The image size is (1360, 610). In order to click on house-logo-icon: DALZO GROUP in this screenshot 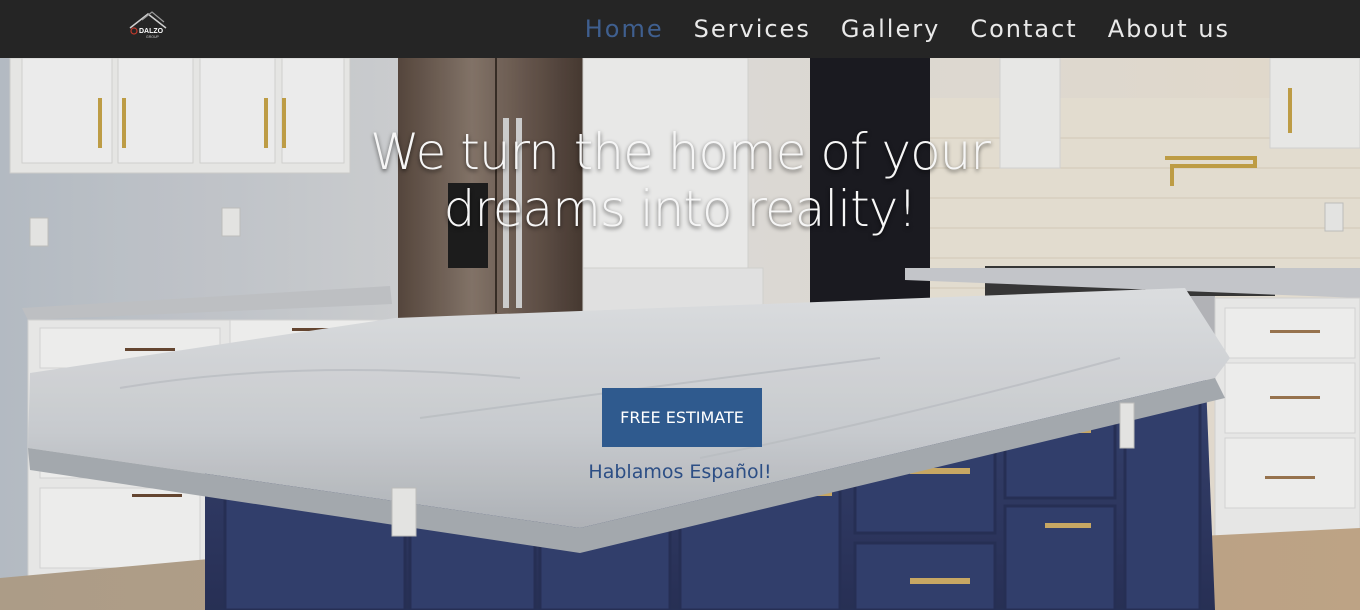, I will do `click(148, 25)`.